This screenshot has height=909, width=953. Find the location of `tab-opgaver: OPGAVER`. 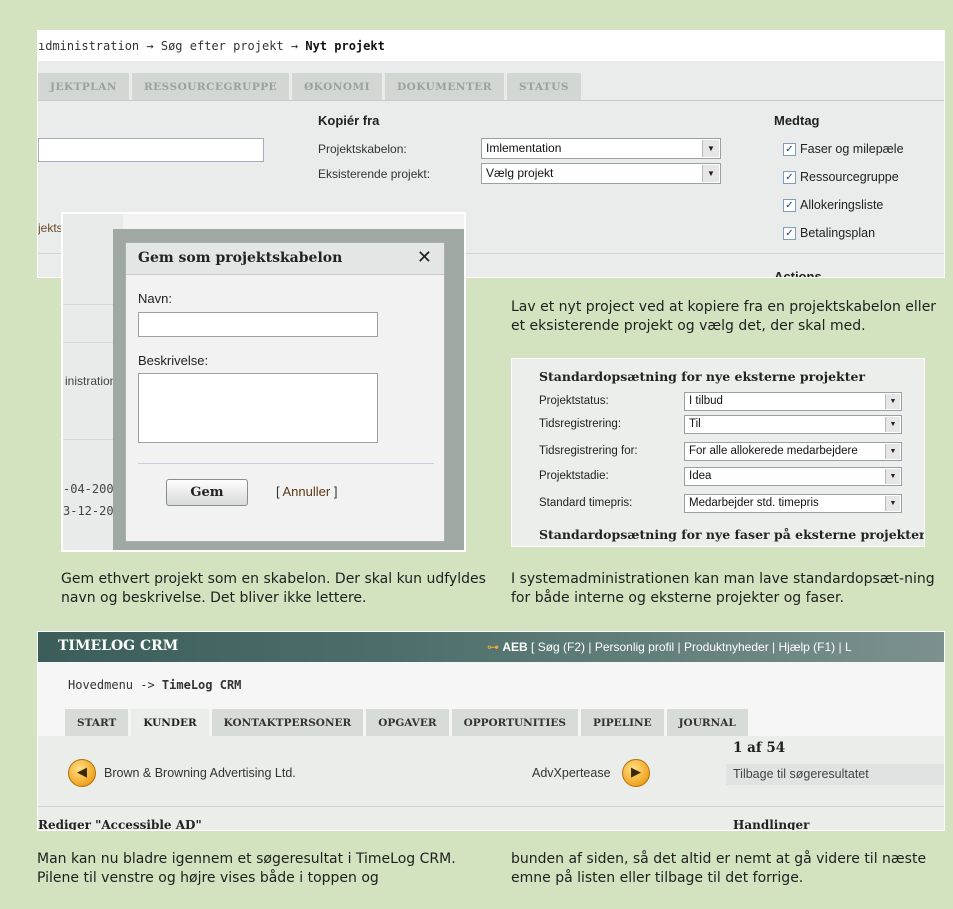

tab-opgaver: OPGAVER is located at coordinates (407, 722).